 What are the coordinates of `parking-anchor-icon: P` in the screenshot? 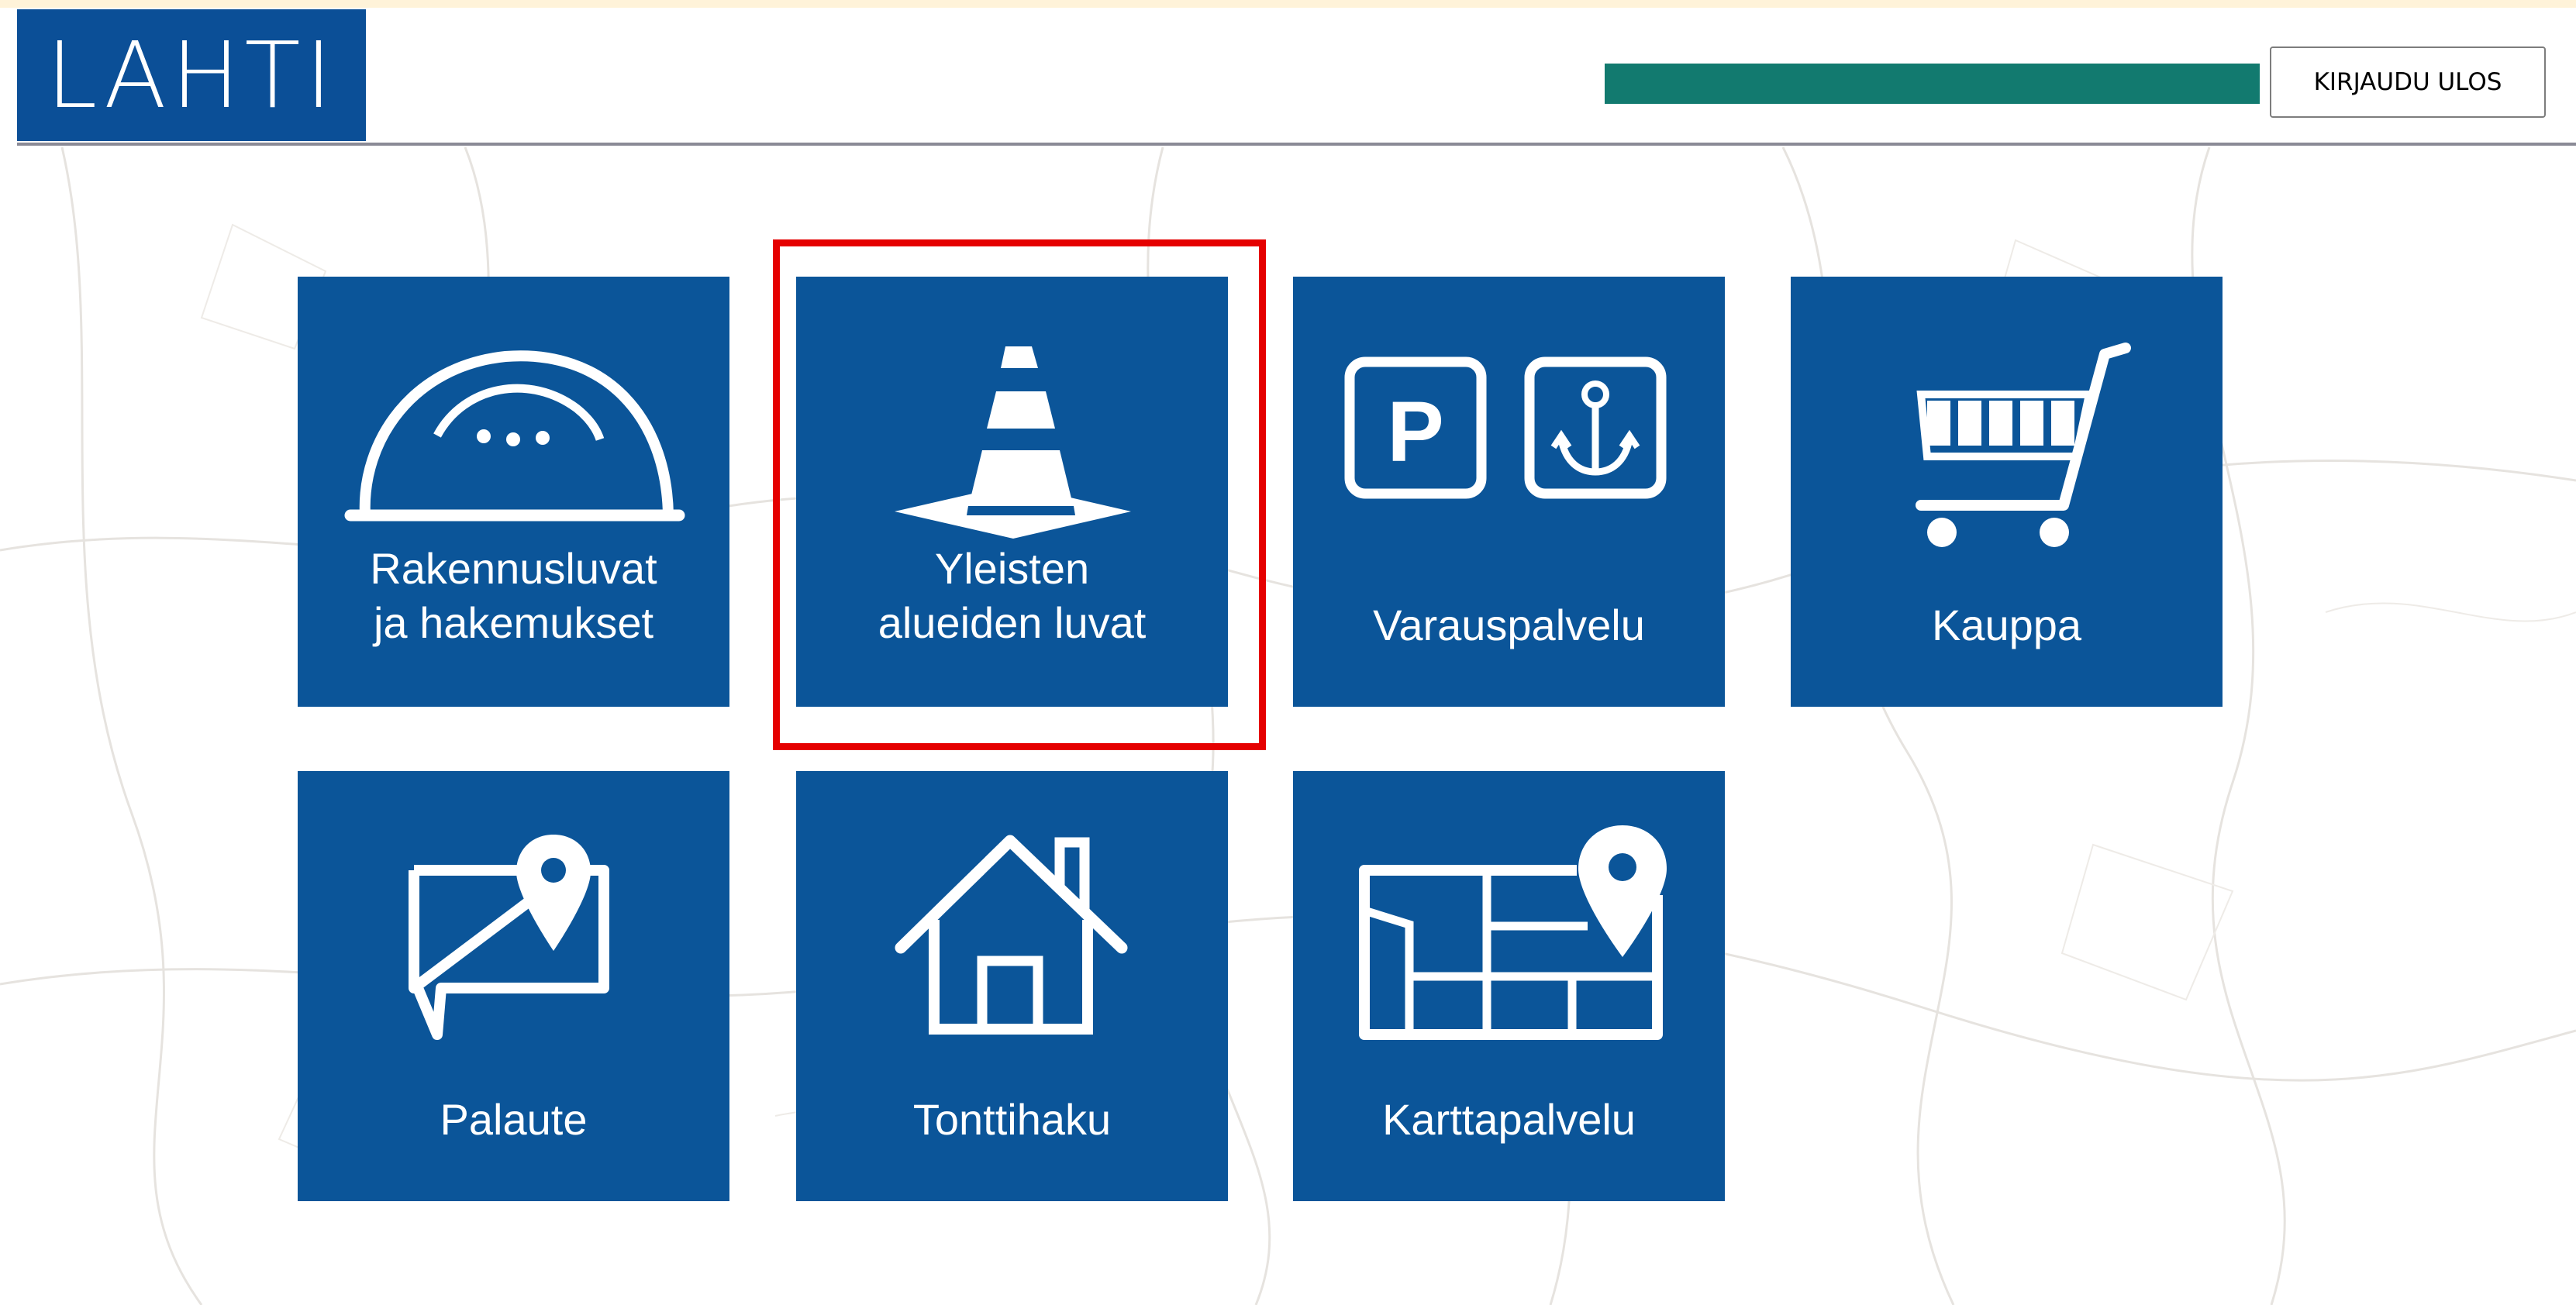 It's located at (1505, 427).